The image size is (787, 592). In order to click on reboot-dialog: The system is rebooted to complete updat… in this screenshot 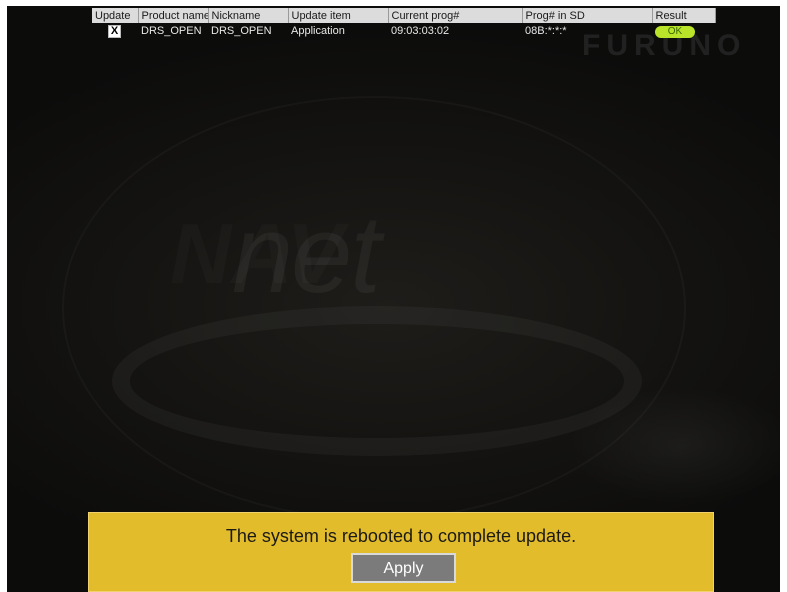, I will do `click(401, 552)`.